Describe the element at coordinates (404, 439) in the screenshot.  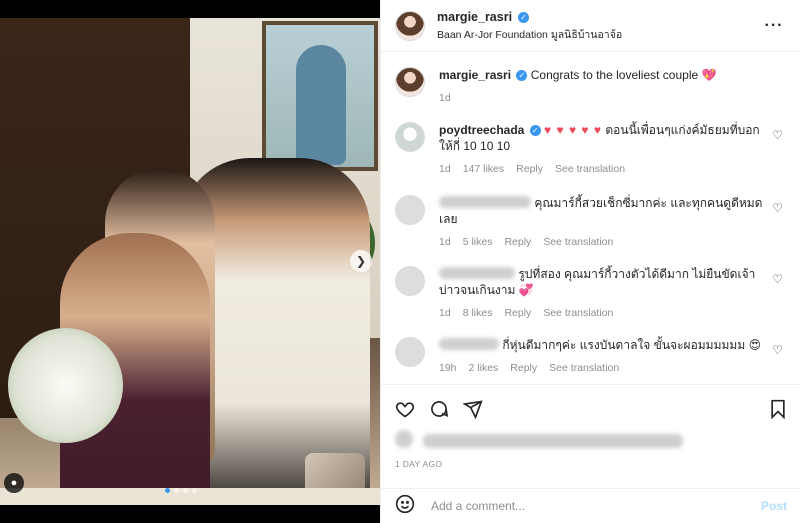
I see `liked-by-avatar` at that location.